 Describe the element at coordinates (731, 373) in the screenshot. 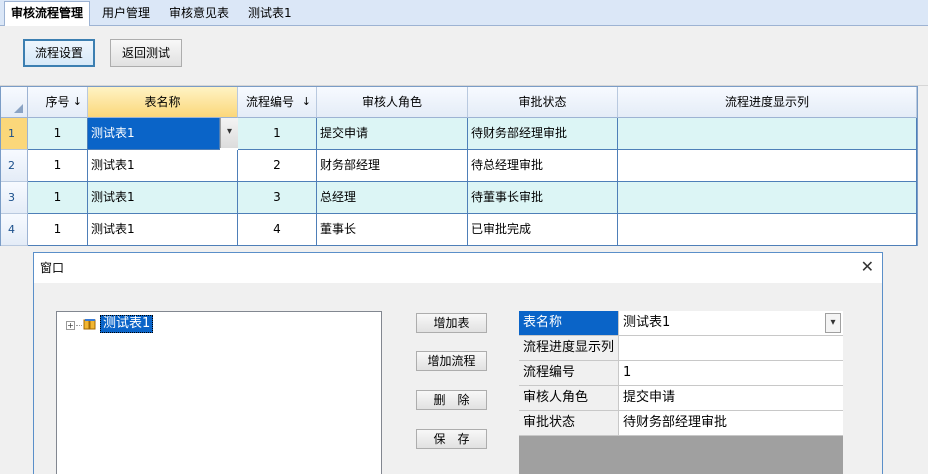

I see `prop-value-flow-no: 1` at that location.